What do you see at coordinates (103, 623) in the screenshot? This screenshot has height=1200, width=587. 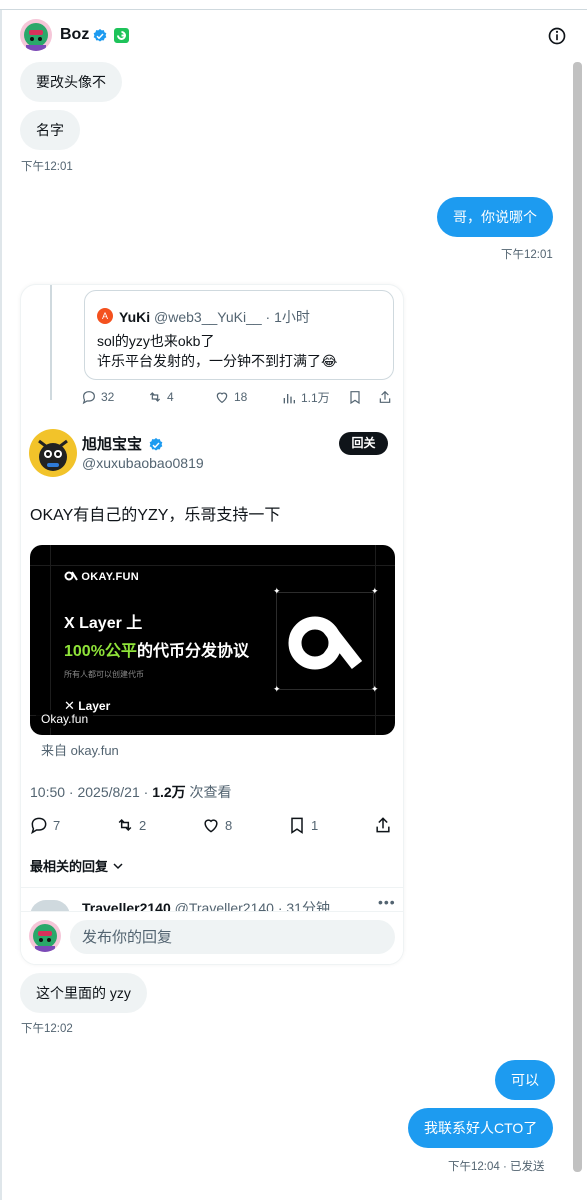 I see `media-headline: X Layer 上` at bounding box center [103, 623].